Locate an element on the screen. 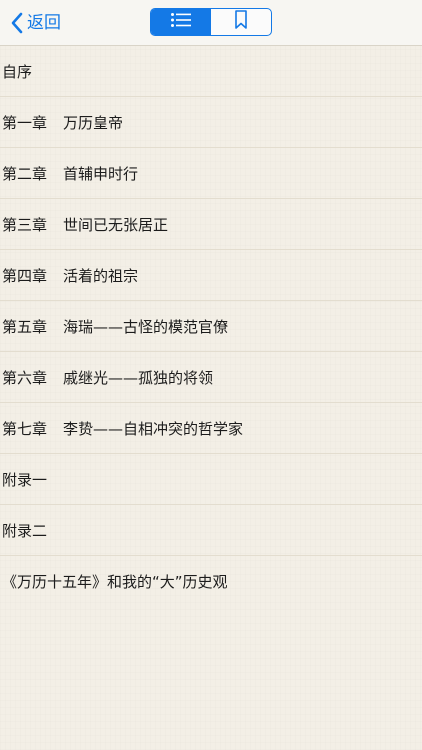  bookmark-icon is located at coordinates (241, 22).